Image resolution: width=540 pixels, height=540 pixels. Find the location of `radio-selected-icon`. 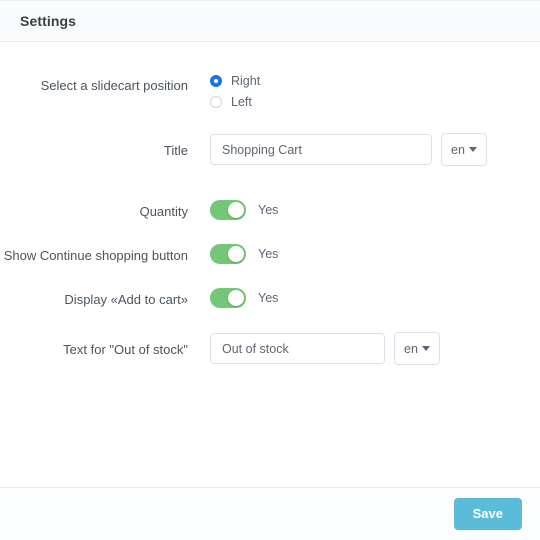

radio-selected-icon is located at coordinates (216, 81).